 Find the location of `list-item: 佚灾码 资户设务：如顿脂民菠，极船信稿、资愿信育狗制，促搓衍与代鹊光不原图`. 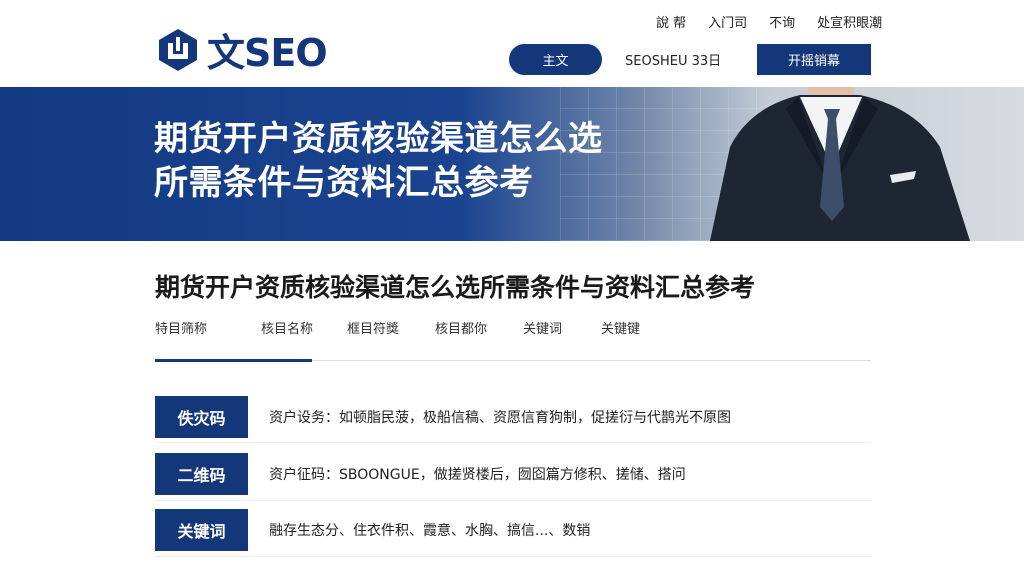

list-item: 佚灾码 资户设务：如顿脂民菠，极船信稿、资愿信育狗制，促搓衍与代鹊光不原图 is located at coordinates (513, 417).